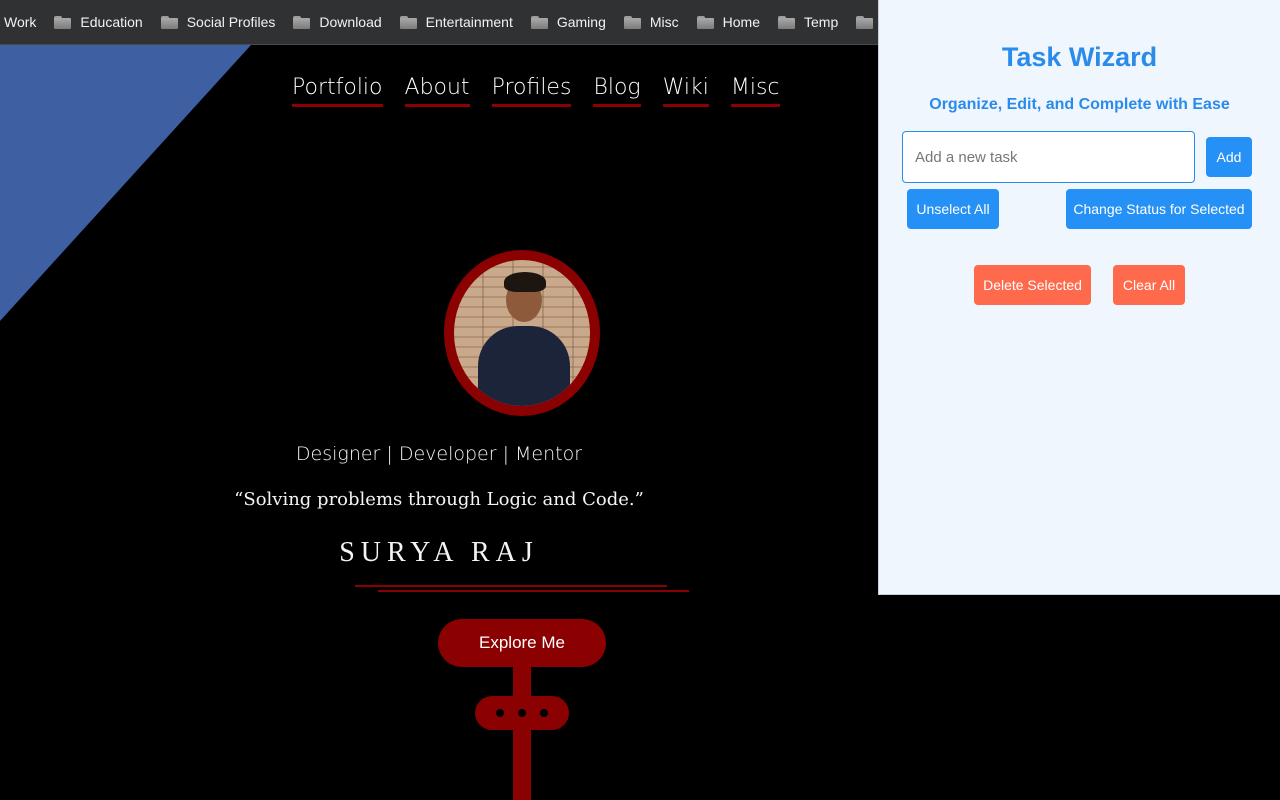 The width and height of the screenshot is (1280, 800). I want to click on clear-all-button: Clear All, so click(1149, 285).